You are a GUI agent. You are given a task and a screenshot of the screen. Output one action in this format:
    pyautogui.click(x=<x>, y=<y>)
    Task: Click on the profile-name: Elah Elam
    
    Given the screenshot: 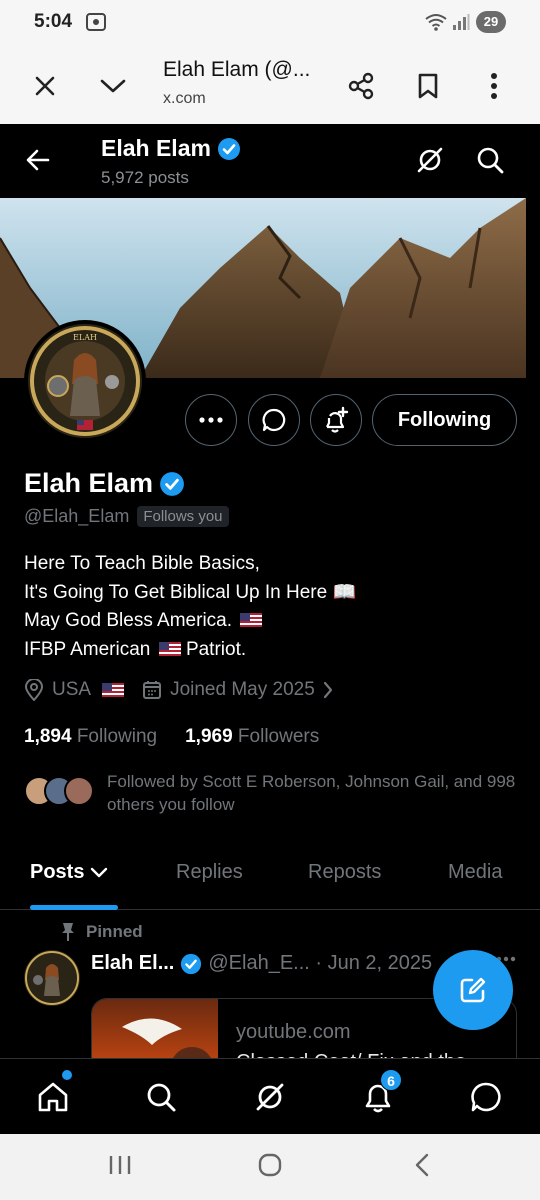 What is the action you would take?
    pyautogui.click(x=104, y=483)
    